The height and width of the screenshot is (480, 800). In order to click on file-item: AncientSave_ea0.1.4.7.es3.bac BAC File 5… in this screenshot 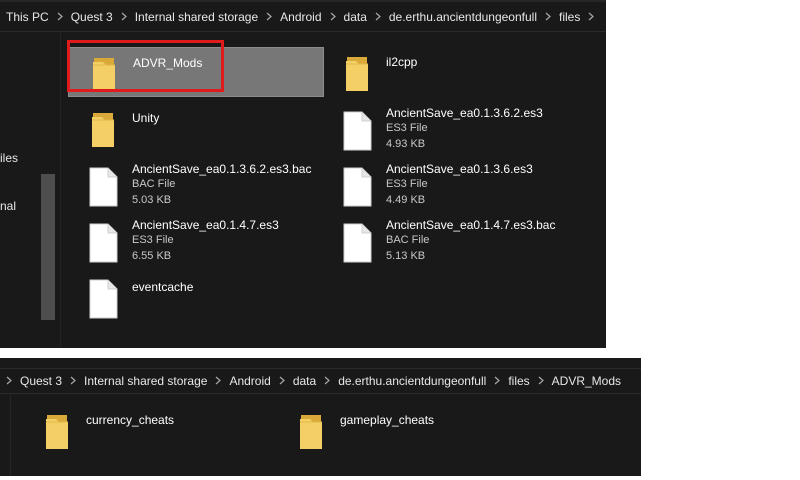, I will do `click(450, 242)`.